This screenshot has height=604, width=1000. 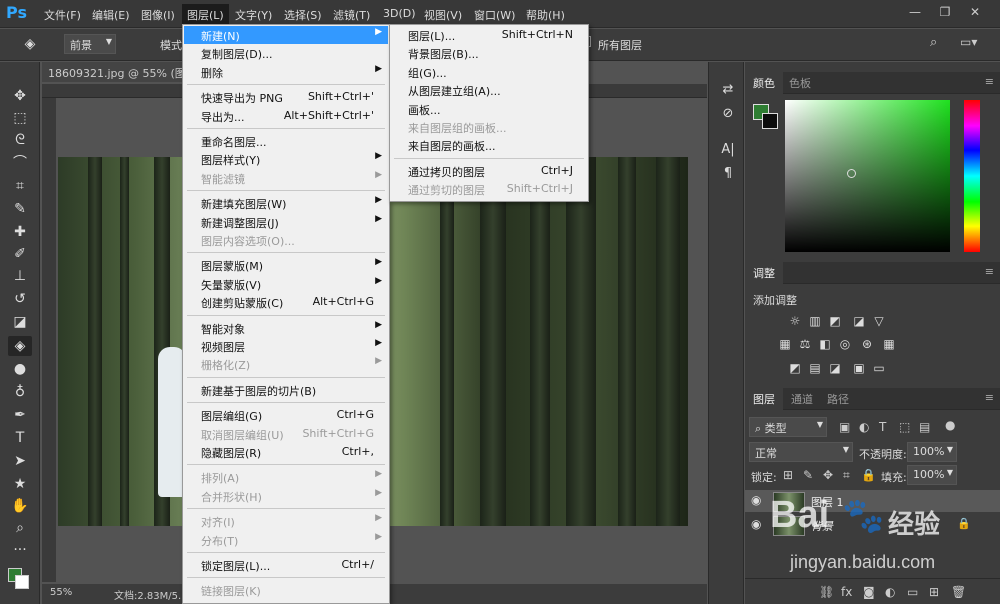 What do you see at coordinates (286, 159) in the screenshot?
I see `menu-item: 图层样式(Y) ▶` at bounding box center [286, 159].